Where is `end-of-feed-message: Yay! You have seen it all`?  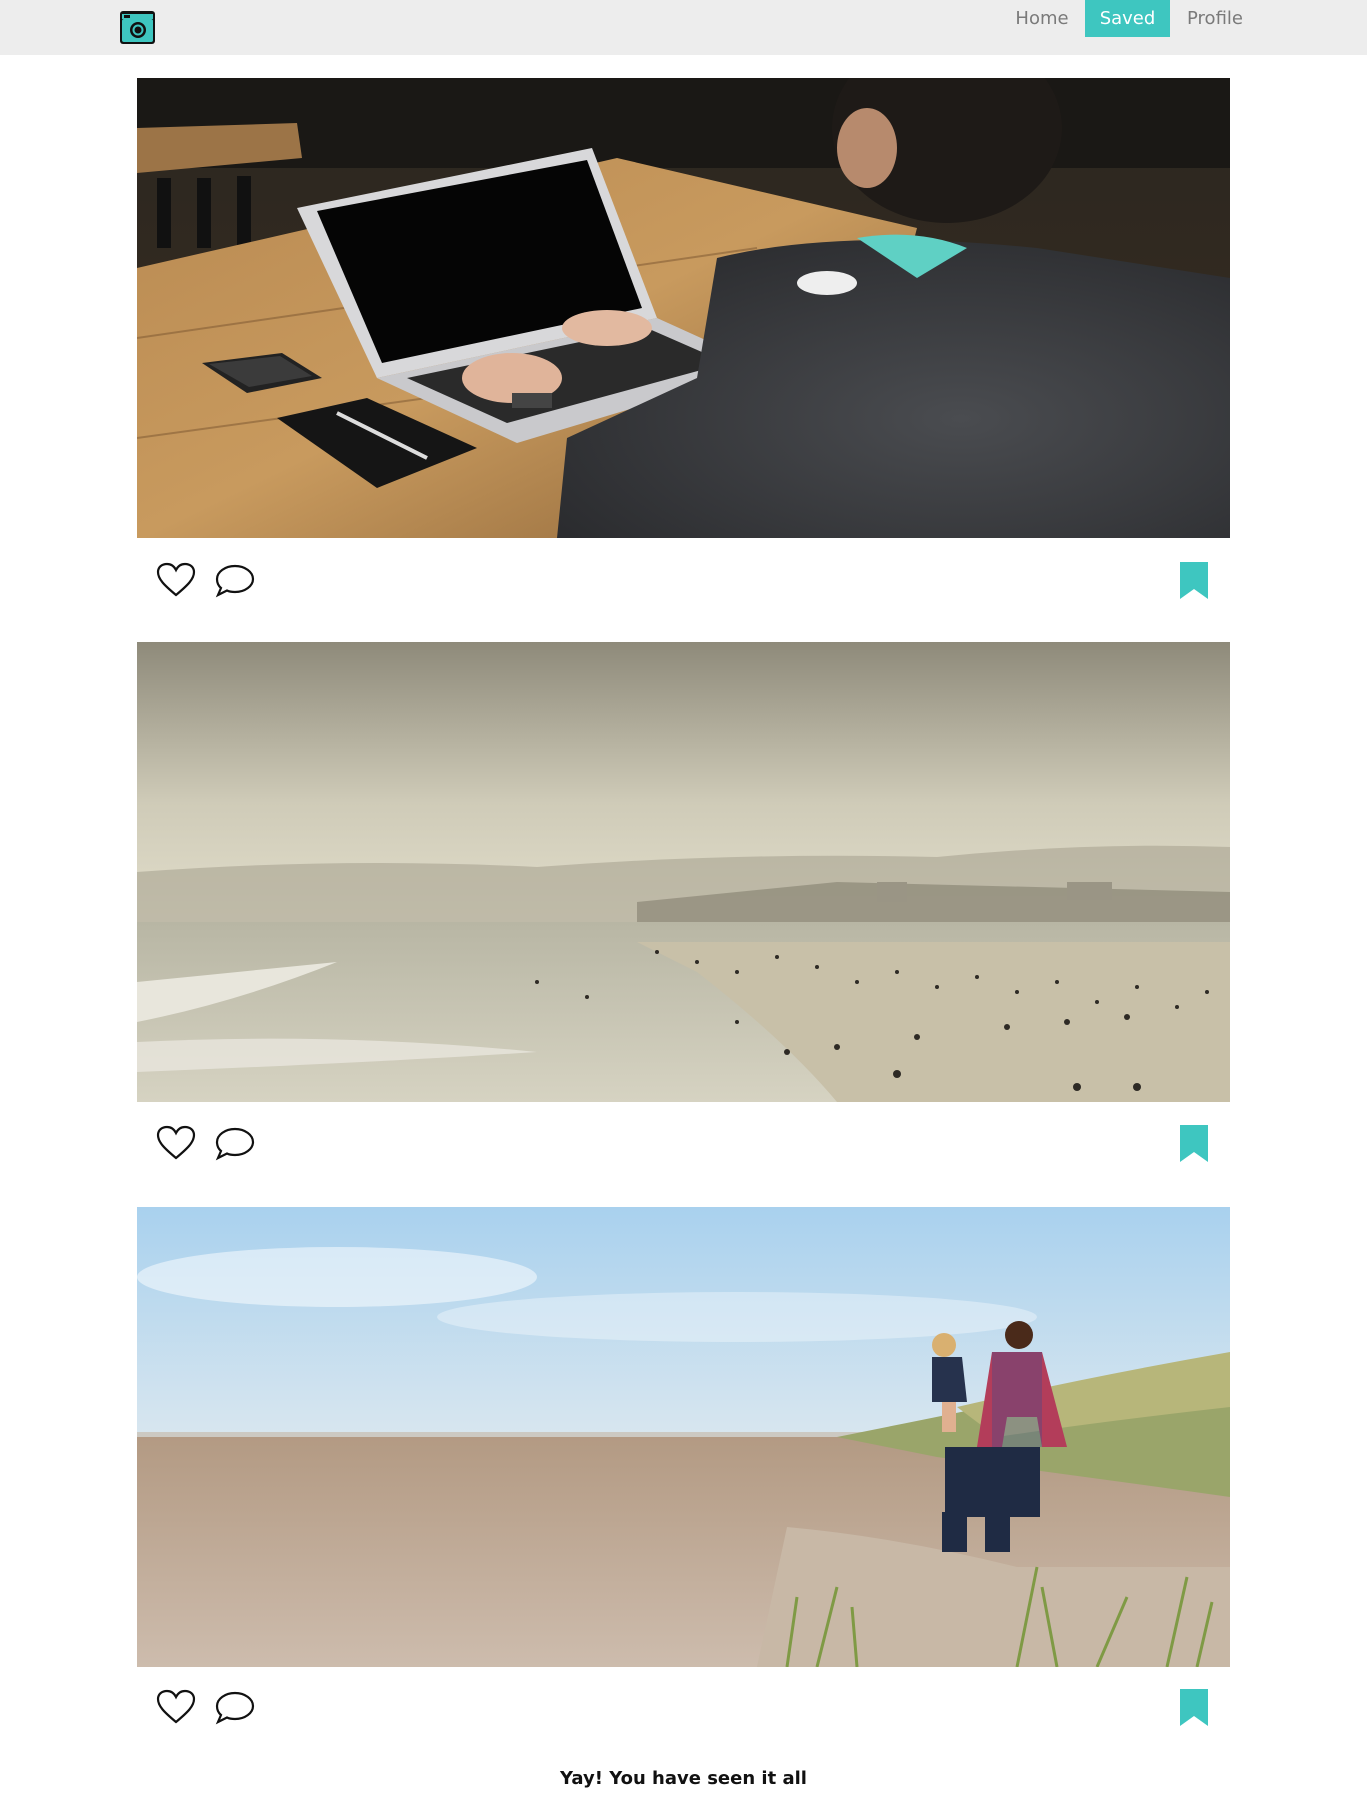 end-of-feed-message: Yay! You have seen it all is located at coordinates (683, 1778).